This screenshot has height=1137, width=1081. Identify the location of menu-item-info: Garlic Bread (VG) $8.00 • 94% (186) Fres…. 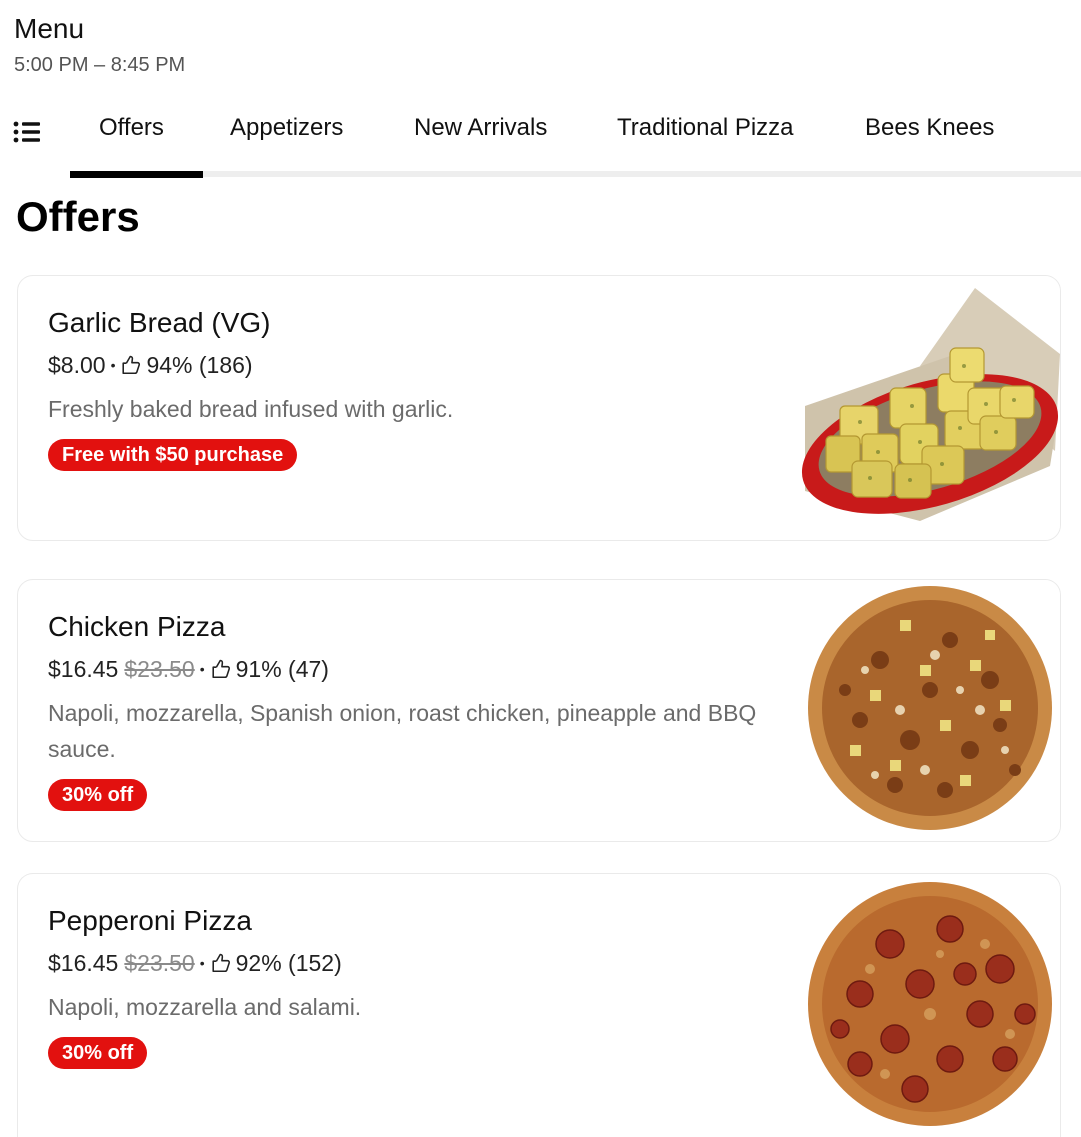
(418, 388).